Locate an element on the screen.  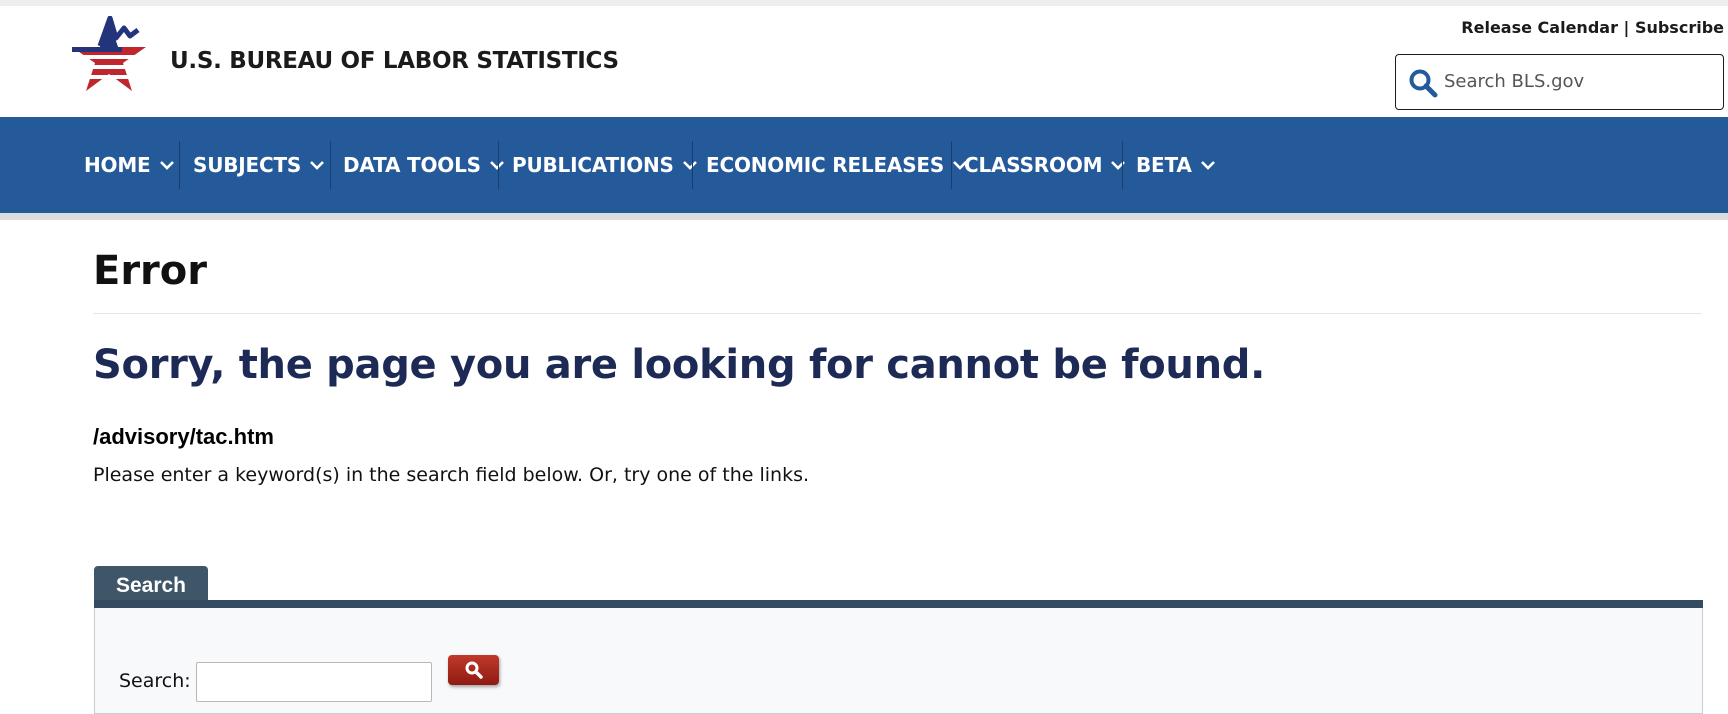
nav-item-beta: BETA is located at coordinates (1176, 165).